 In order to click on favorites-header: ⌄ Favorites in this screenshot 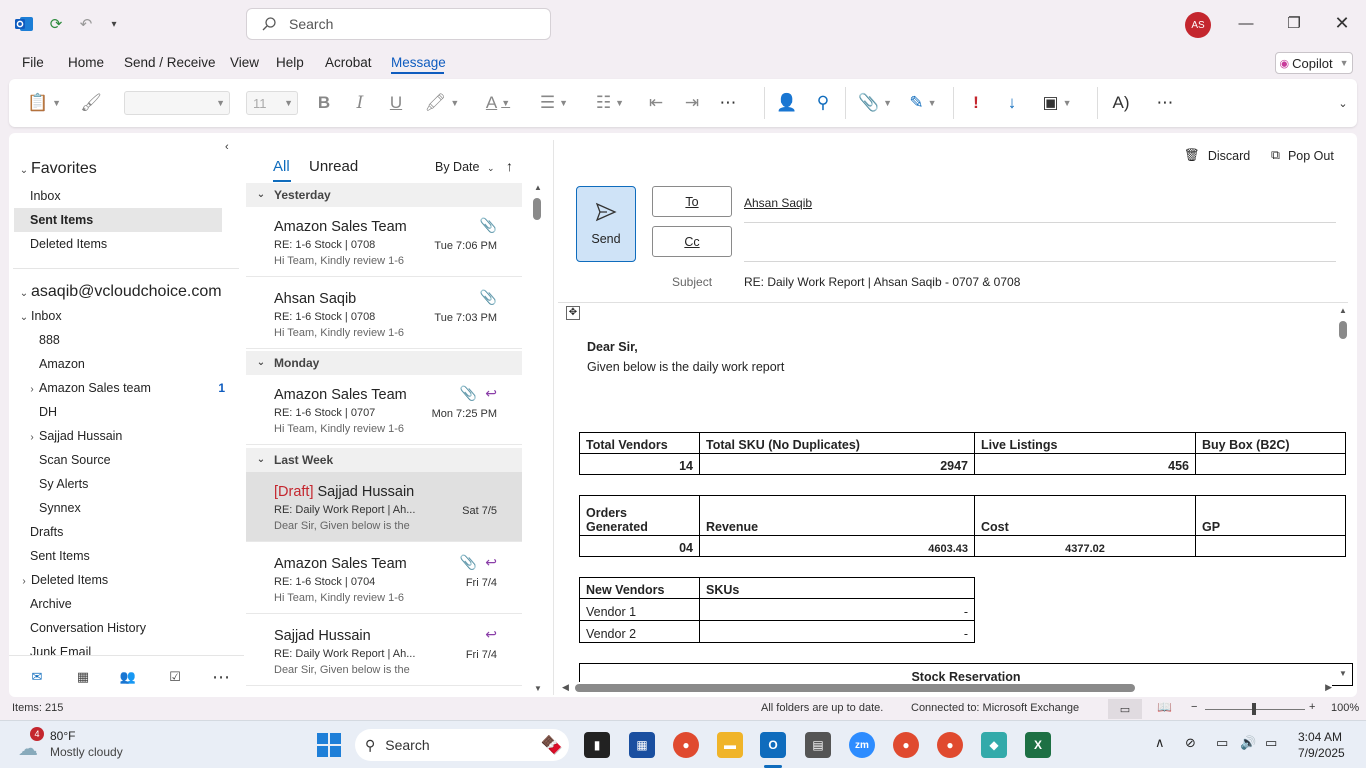, I will do `click(57, 169)`.